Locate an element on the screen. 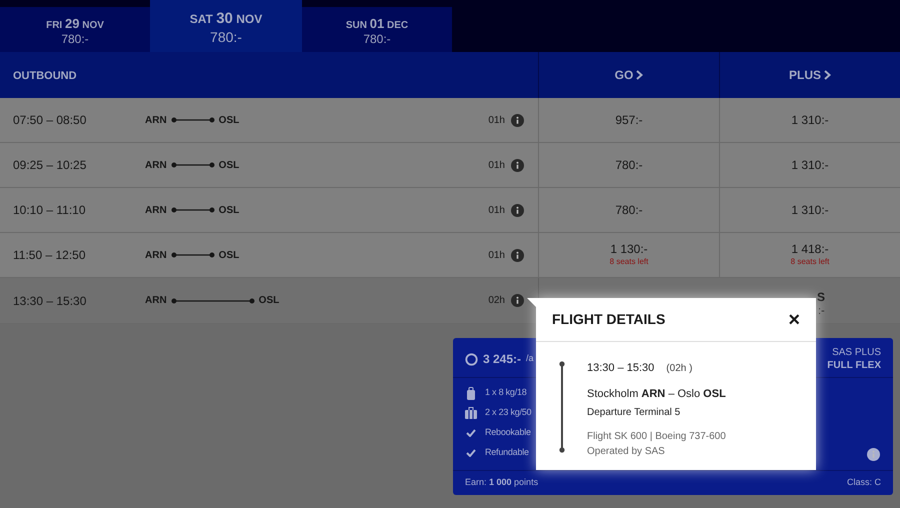  fare-type: FULL FLEX is located at coordinates (854, 365).